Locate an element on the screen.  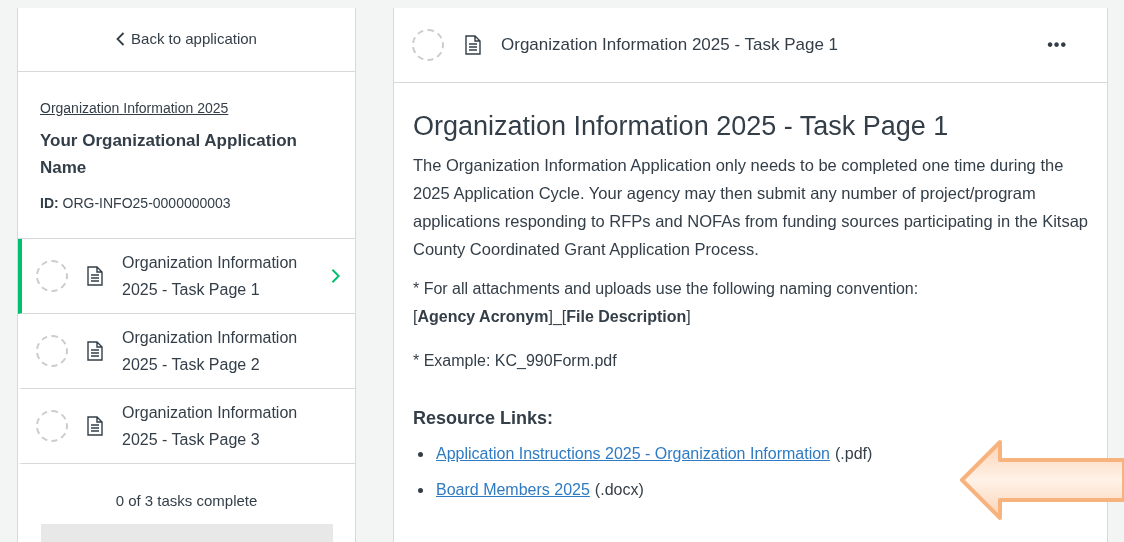
resource-link: Application Instructions 2025 - Organization Information is located at coordinates (633, 454).